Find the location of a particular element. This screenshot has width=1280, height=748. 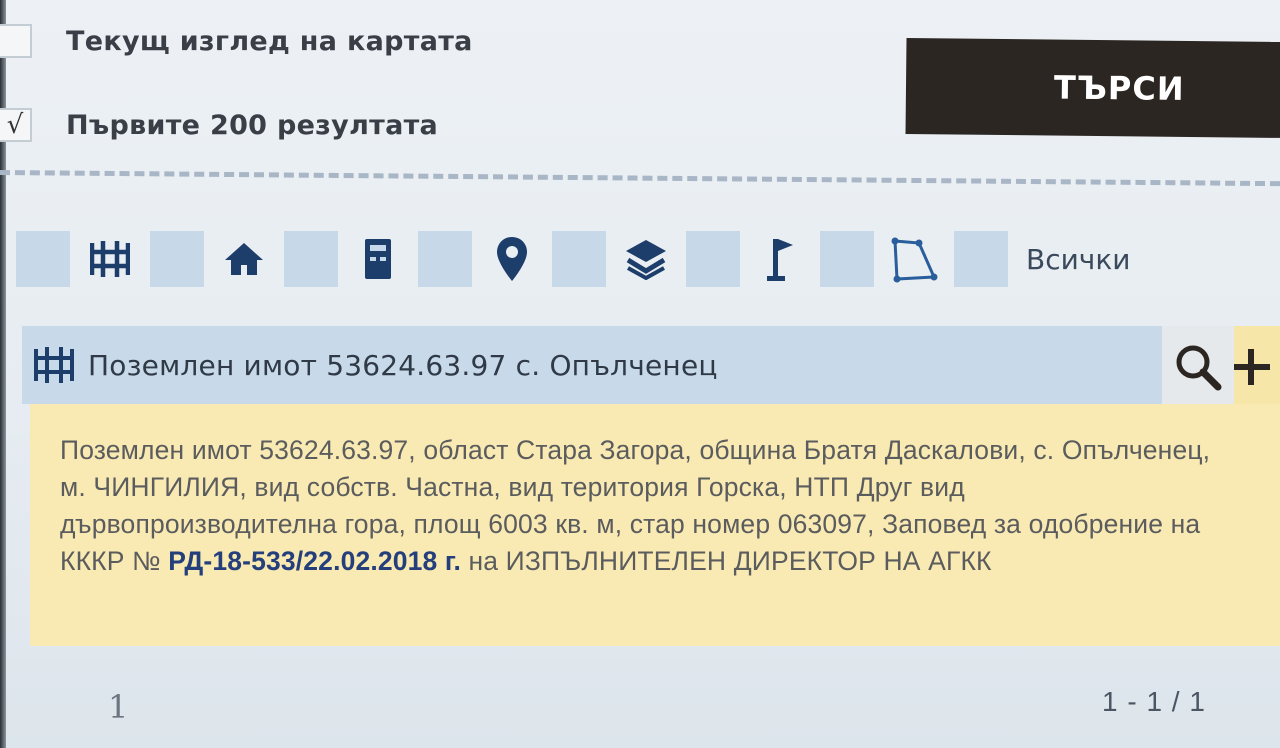

order-number-link: РД-18-533/22.02.2018 г. is located at coordinates (314, 561).